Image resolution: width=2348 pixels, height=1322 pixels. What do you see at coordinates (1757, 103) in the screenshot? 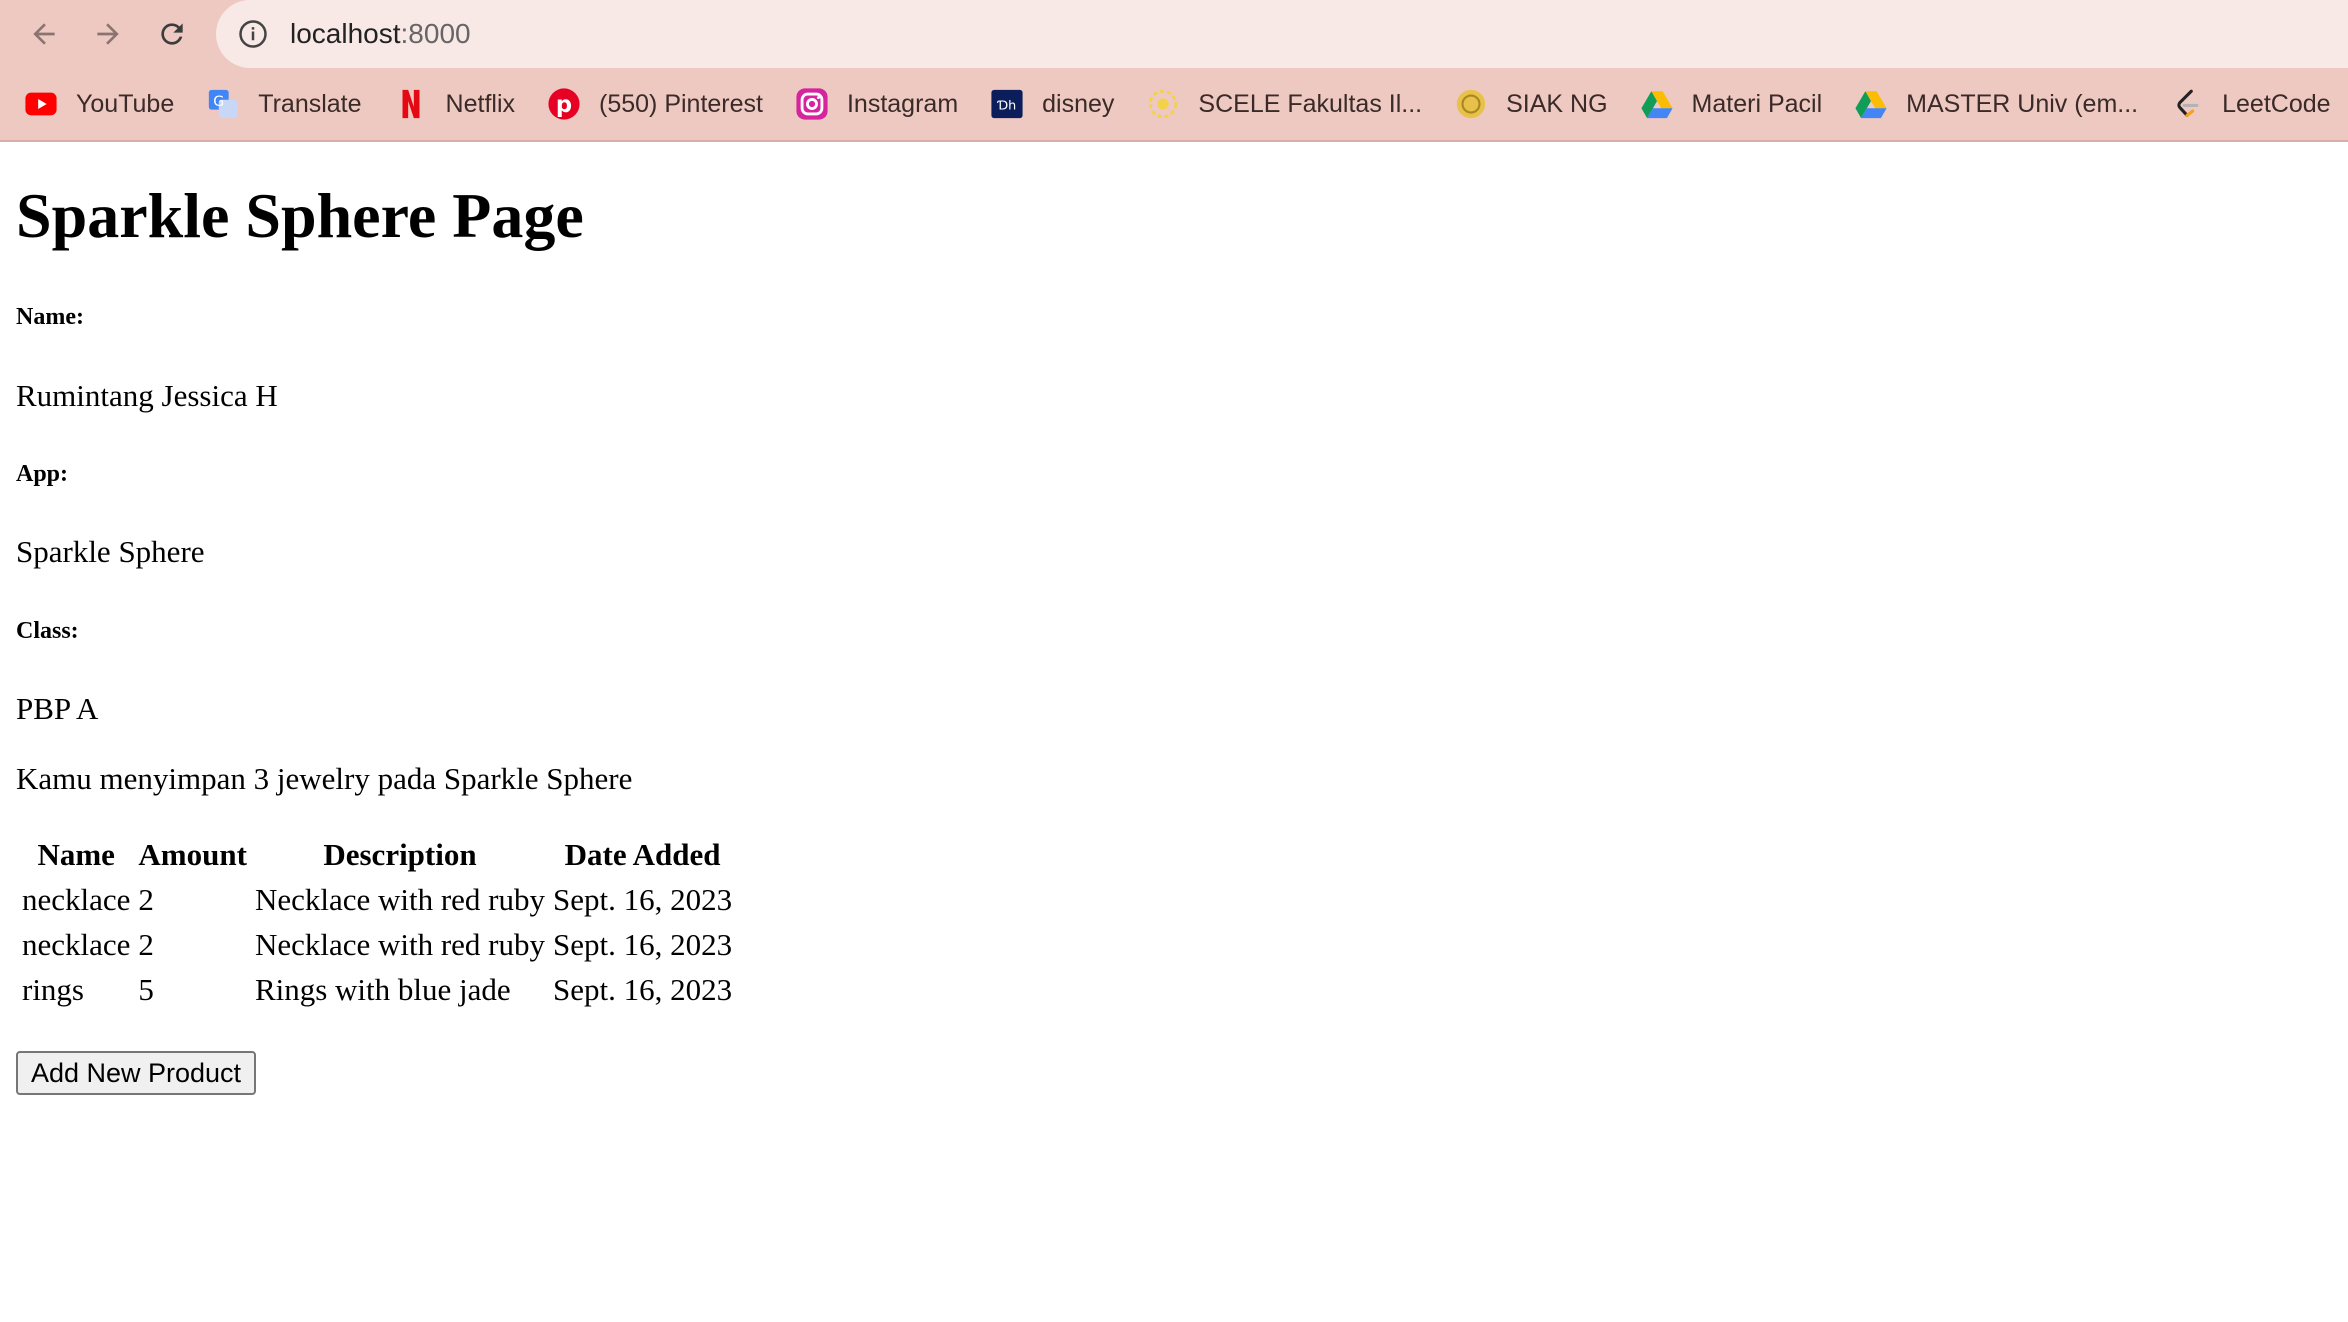
I see `bookmark-label: Materi Pacil` at bounding box center [1757, 103].